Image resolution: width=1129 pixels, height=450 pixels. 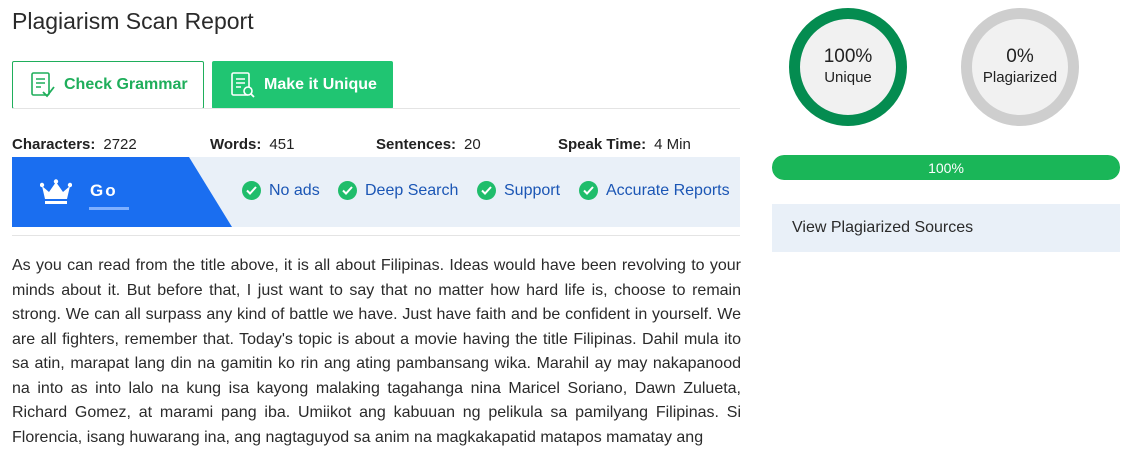 What do you see at coordinates (236, 144) in the screenshot?
I see `stat-label: Words:` at bounding box center [236, 144].